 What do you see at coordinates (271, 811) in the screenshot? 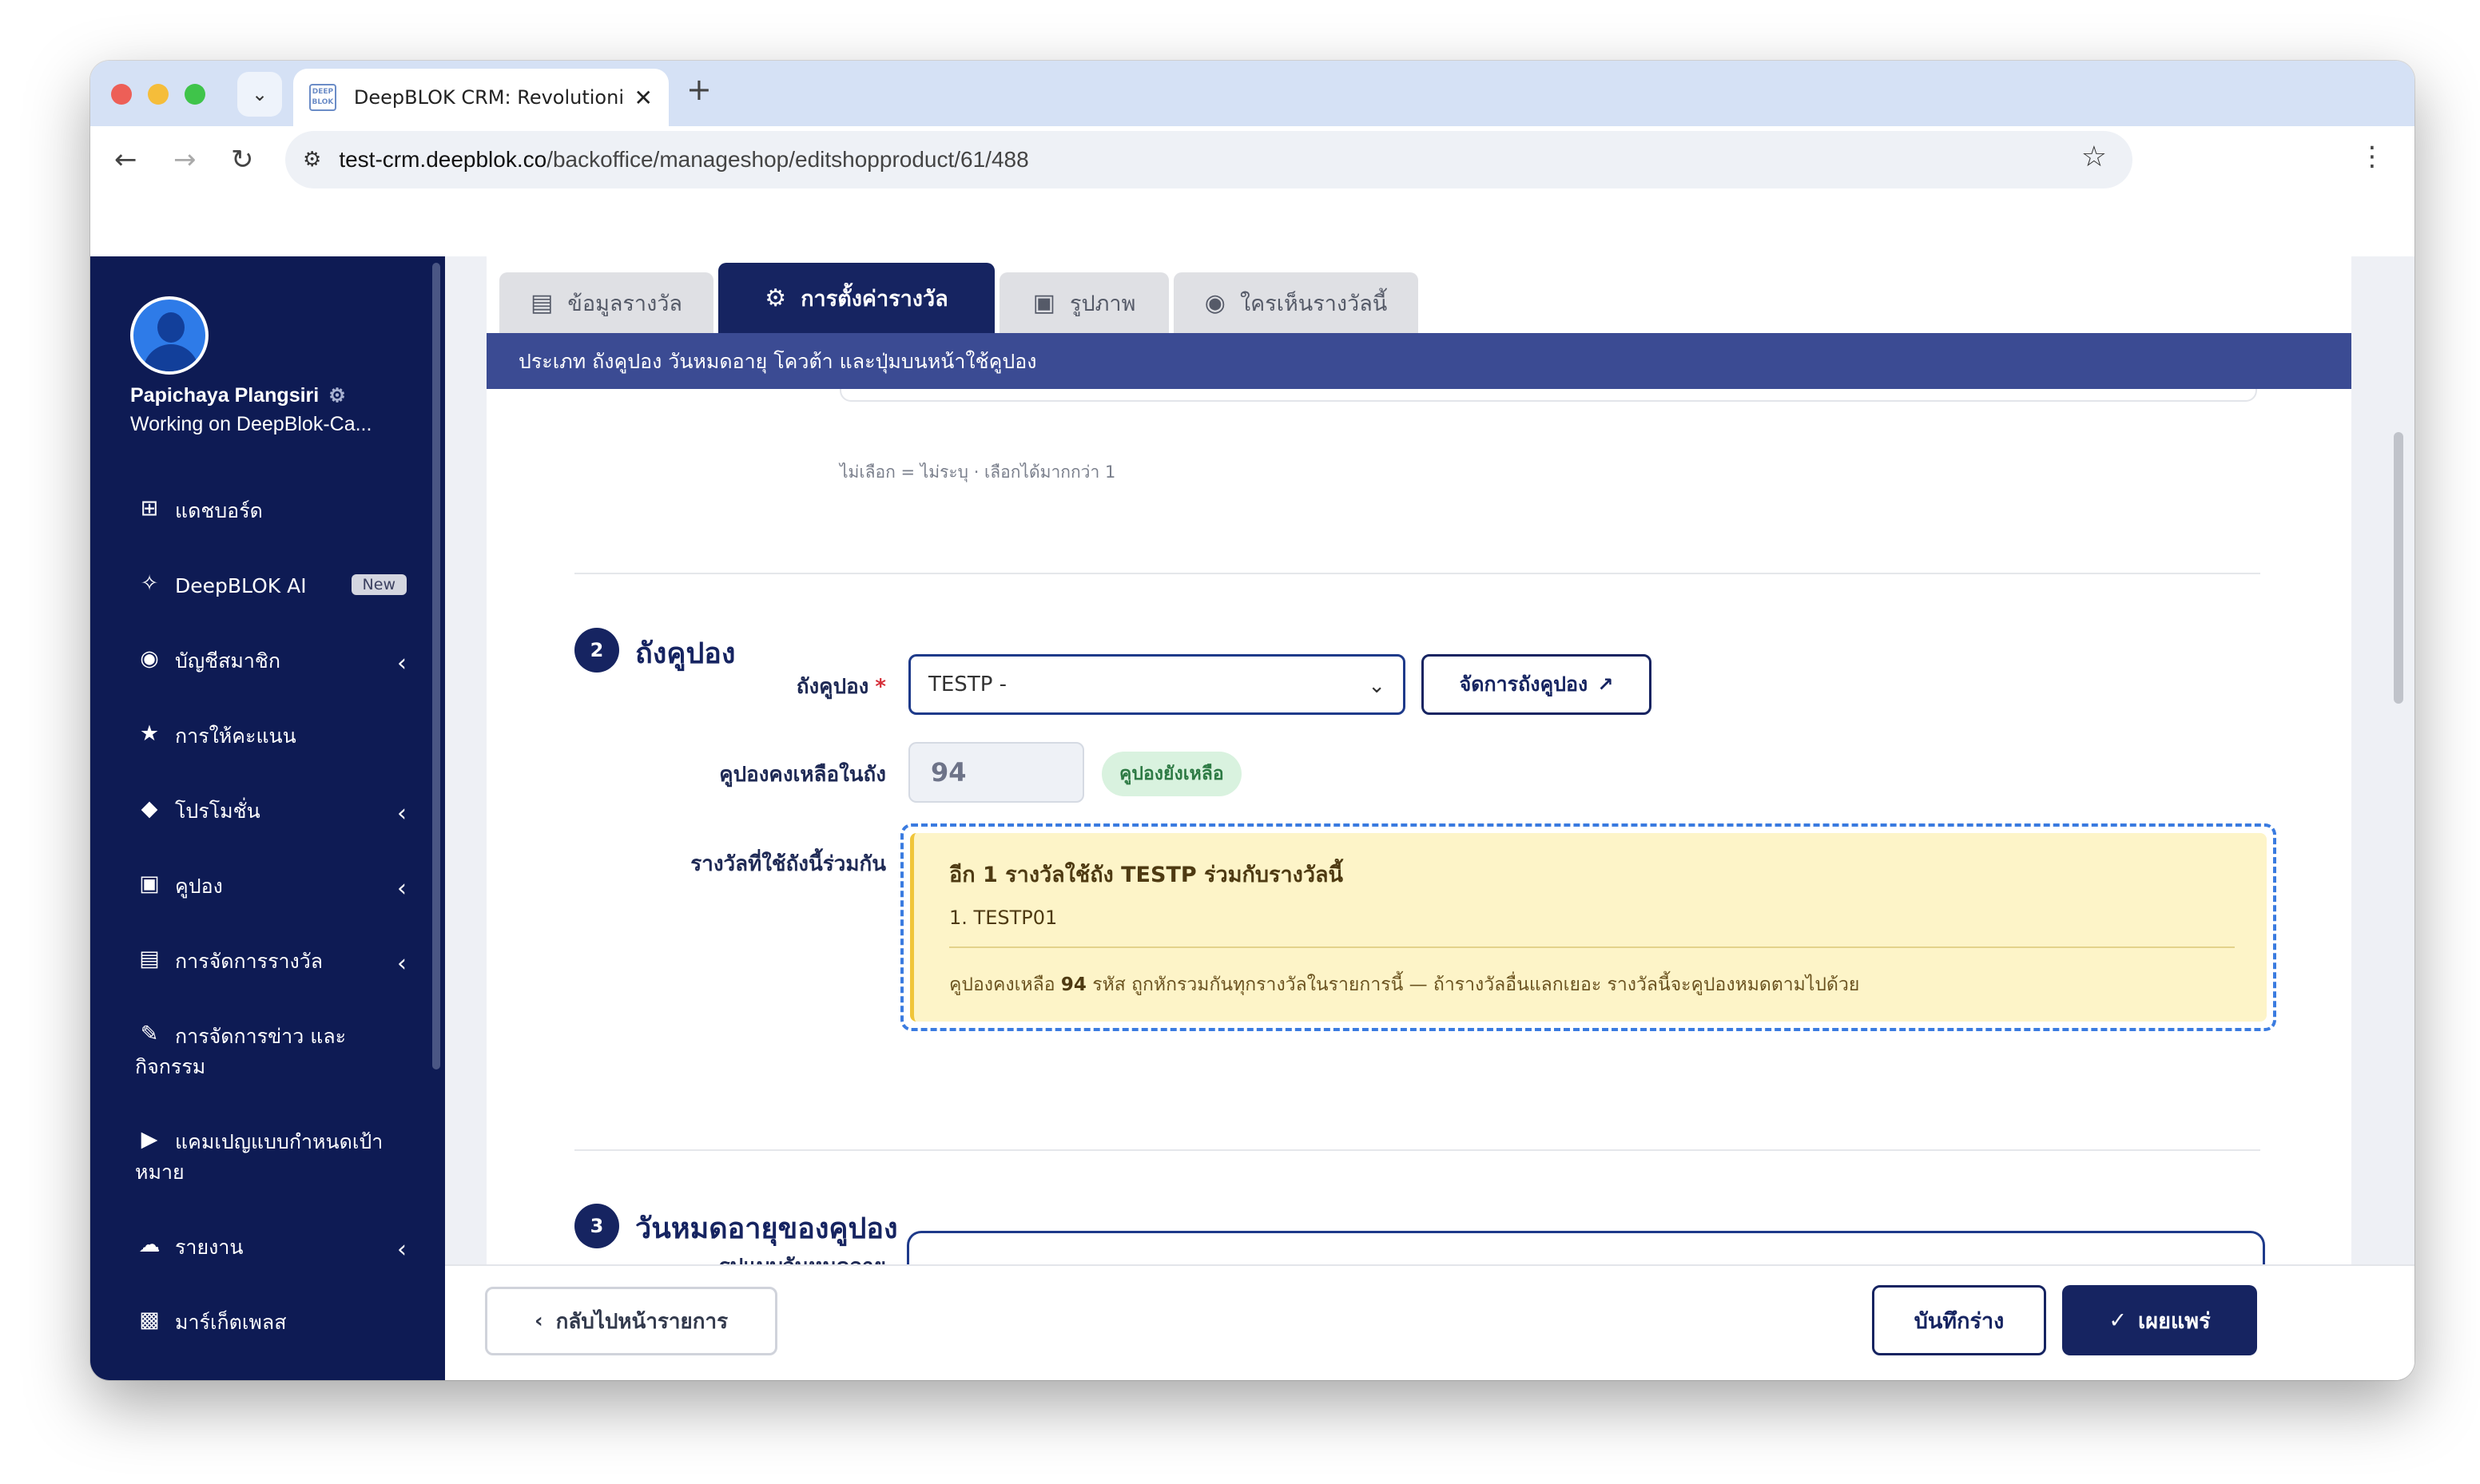
I see `sidebar-item-promotions: ◆ โปรโมชั่น ‹` at bounding box center [271, 811].